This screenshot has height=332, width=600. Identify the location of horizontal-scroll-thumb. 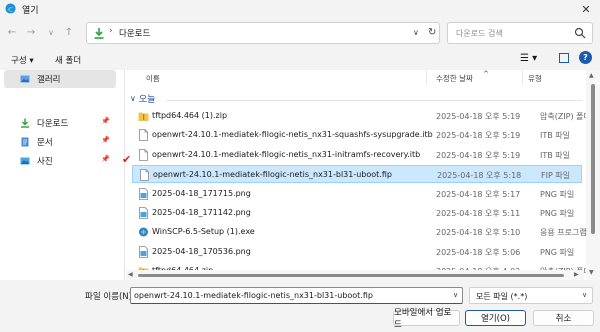
(351, 275).